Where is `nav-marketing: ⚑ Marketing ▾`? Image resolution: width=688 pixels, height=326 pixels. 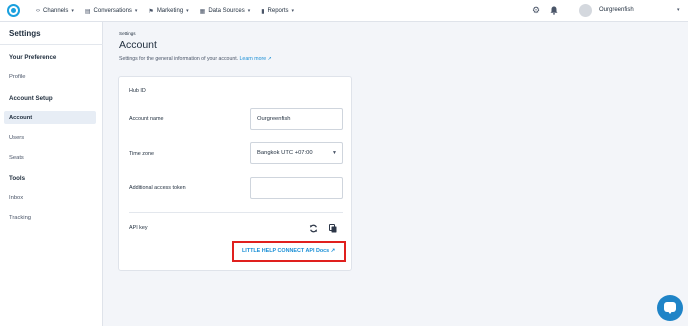
nav-marketing: ⚑ Marketing ▾ is located at coordinates (168, 11).